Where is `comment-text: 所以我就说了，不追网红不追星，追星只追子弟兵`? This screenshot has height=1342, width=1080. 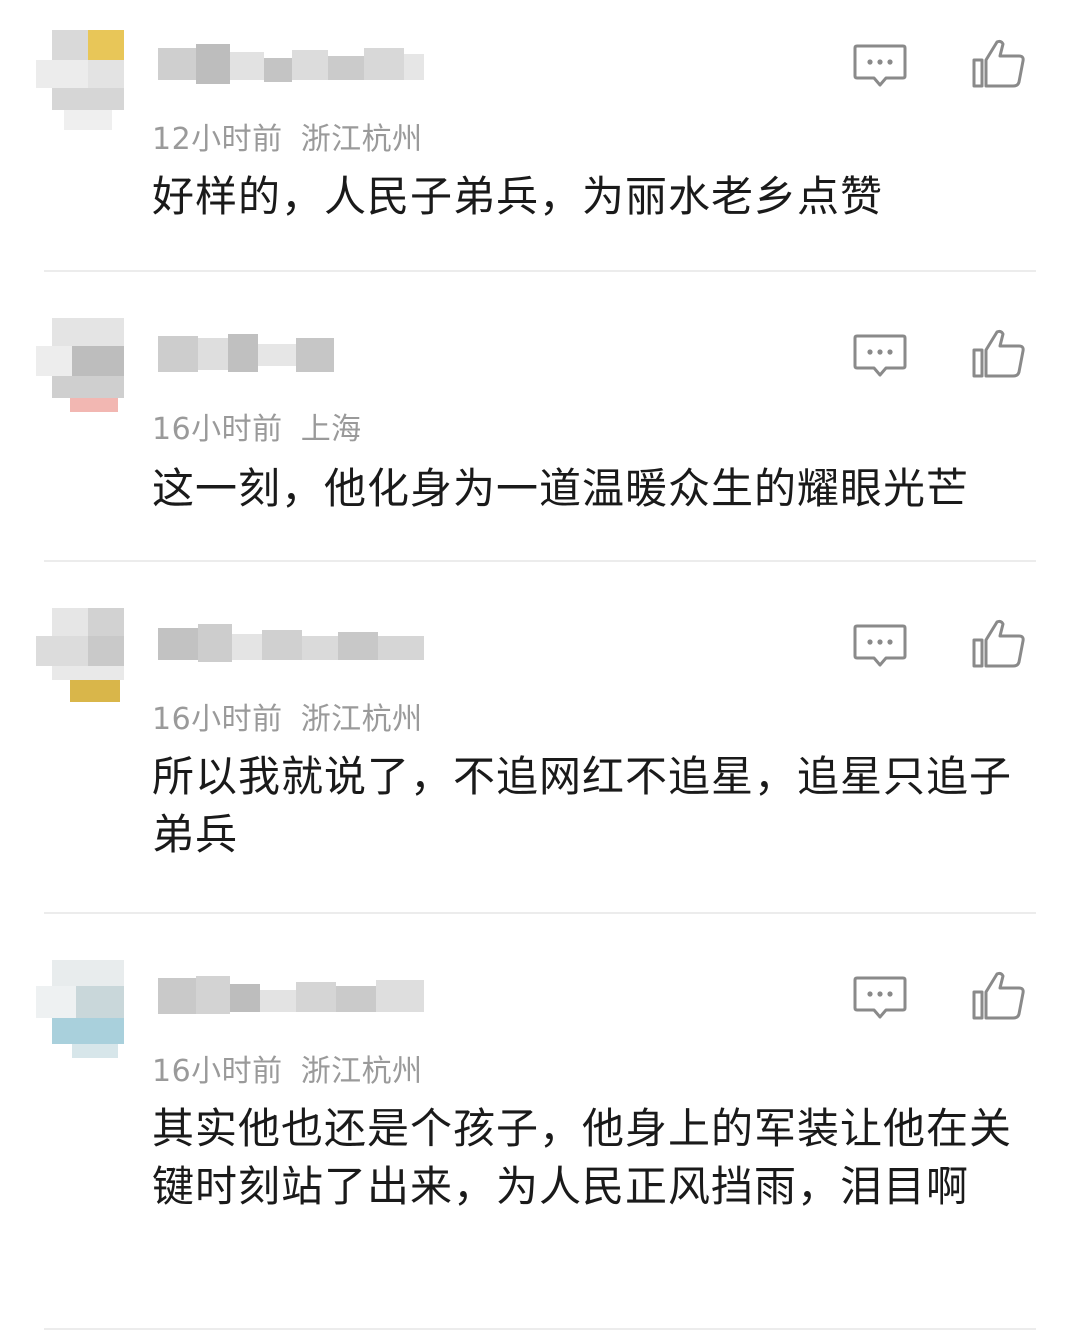 comment-text: 所以我就说了，不追网红不追星，追星只追子弟兵 is located at coordinates (582, 805).